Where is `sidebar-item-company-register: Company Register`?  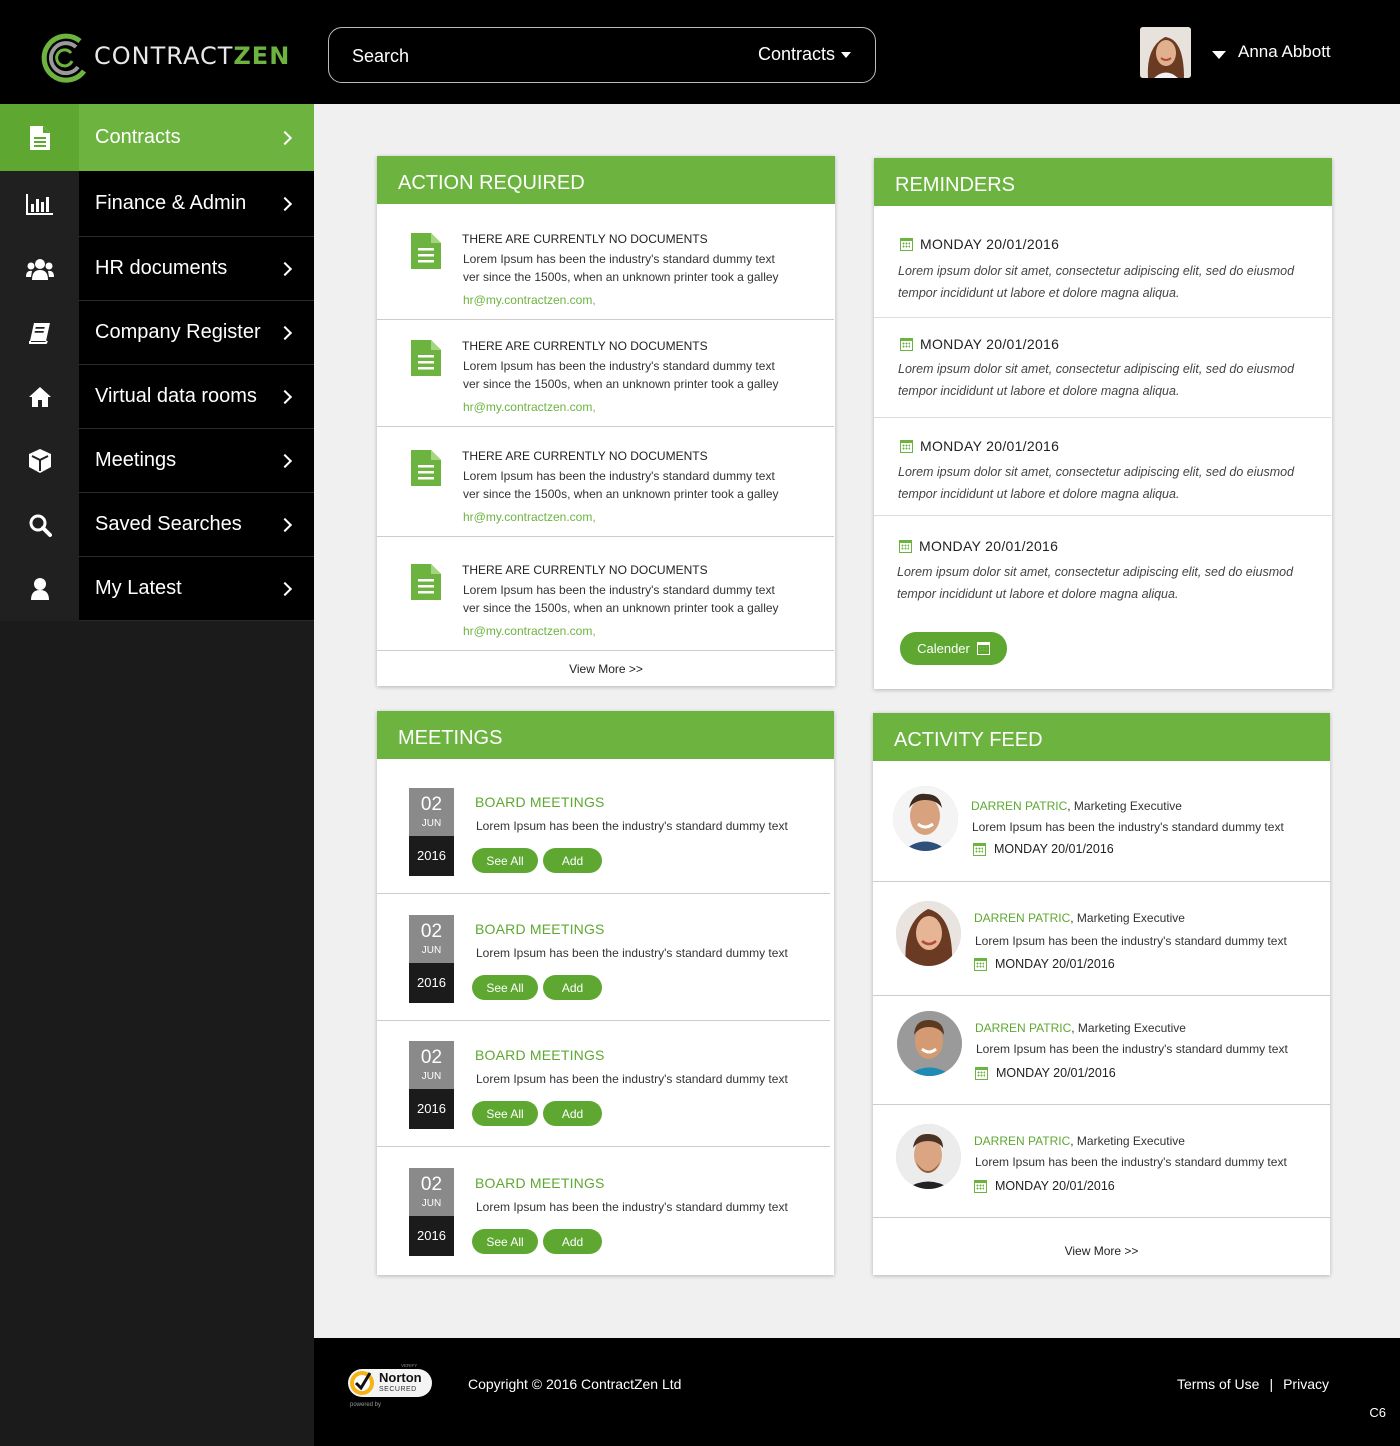 sidebar-item-company-register: Company Register is located at coordinates (157, 333).